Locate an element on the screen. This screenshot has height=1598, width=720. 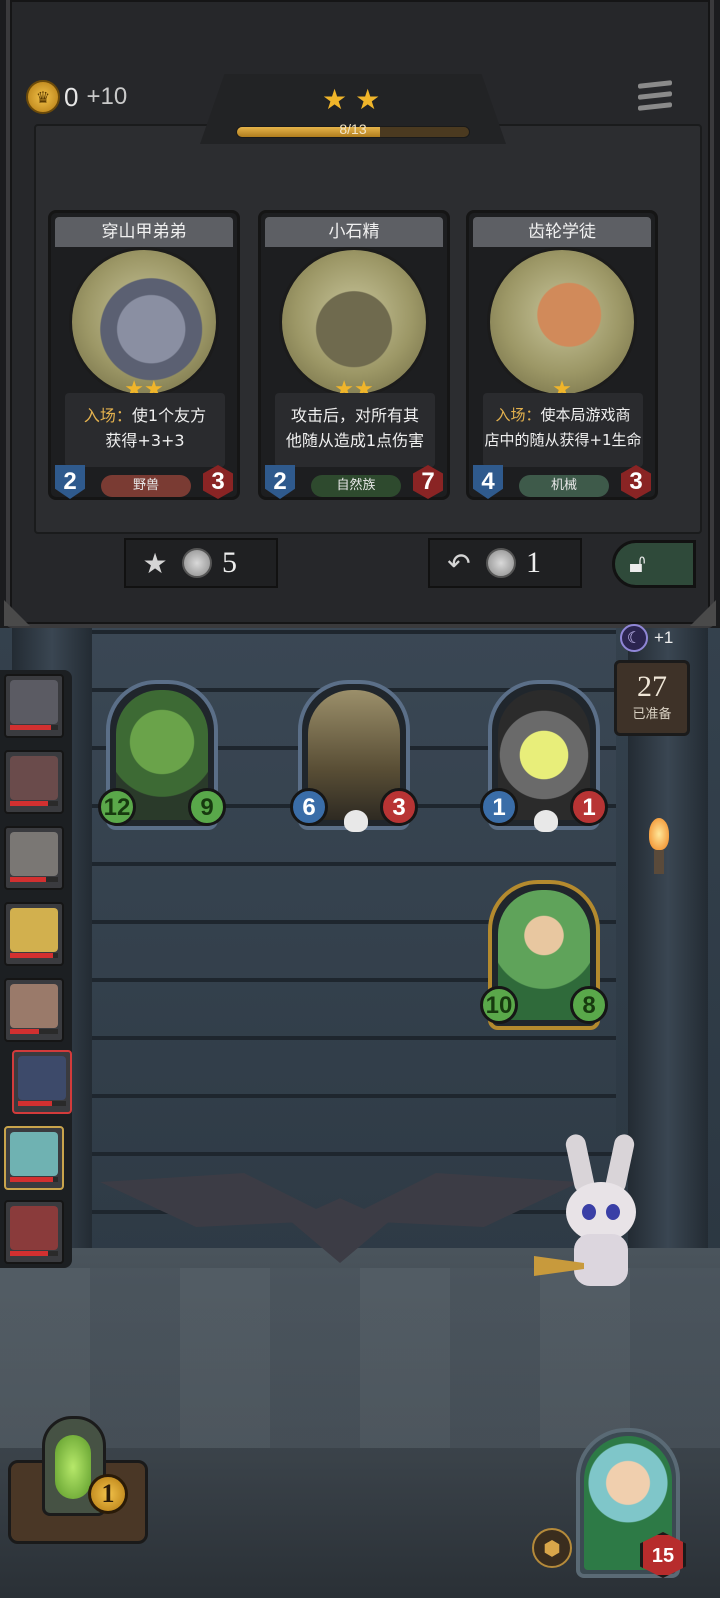
desc-line-1: 使1个友方 is located at coordinates (169, 415).